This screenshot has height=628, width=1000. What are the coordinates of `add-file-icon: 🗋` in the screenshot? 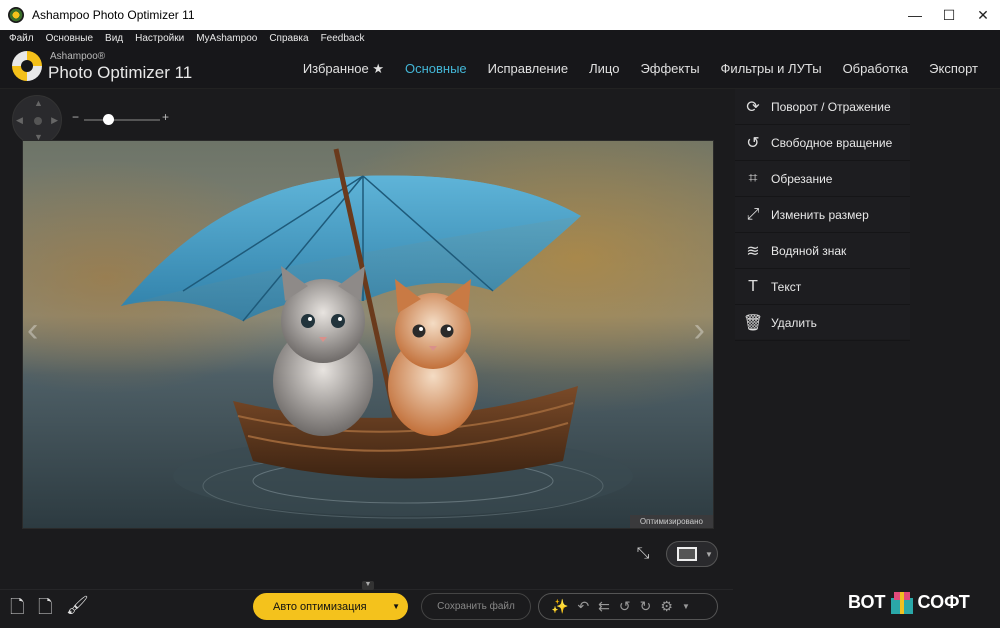 It's located at (17, 610).